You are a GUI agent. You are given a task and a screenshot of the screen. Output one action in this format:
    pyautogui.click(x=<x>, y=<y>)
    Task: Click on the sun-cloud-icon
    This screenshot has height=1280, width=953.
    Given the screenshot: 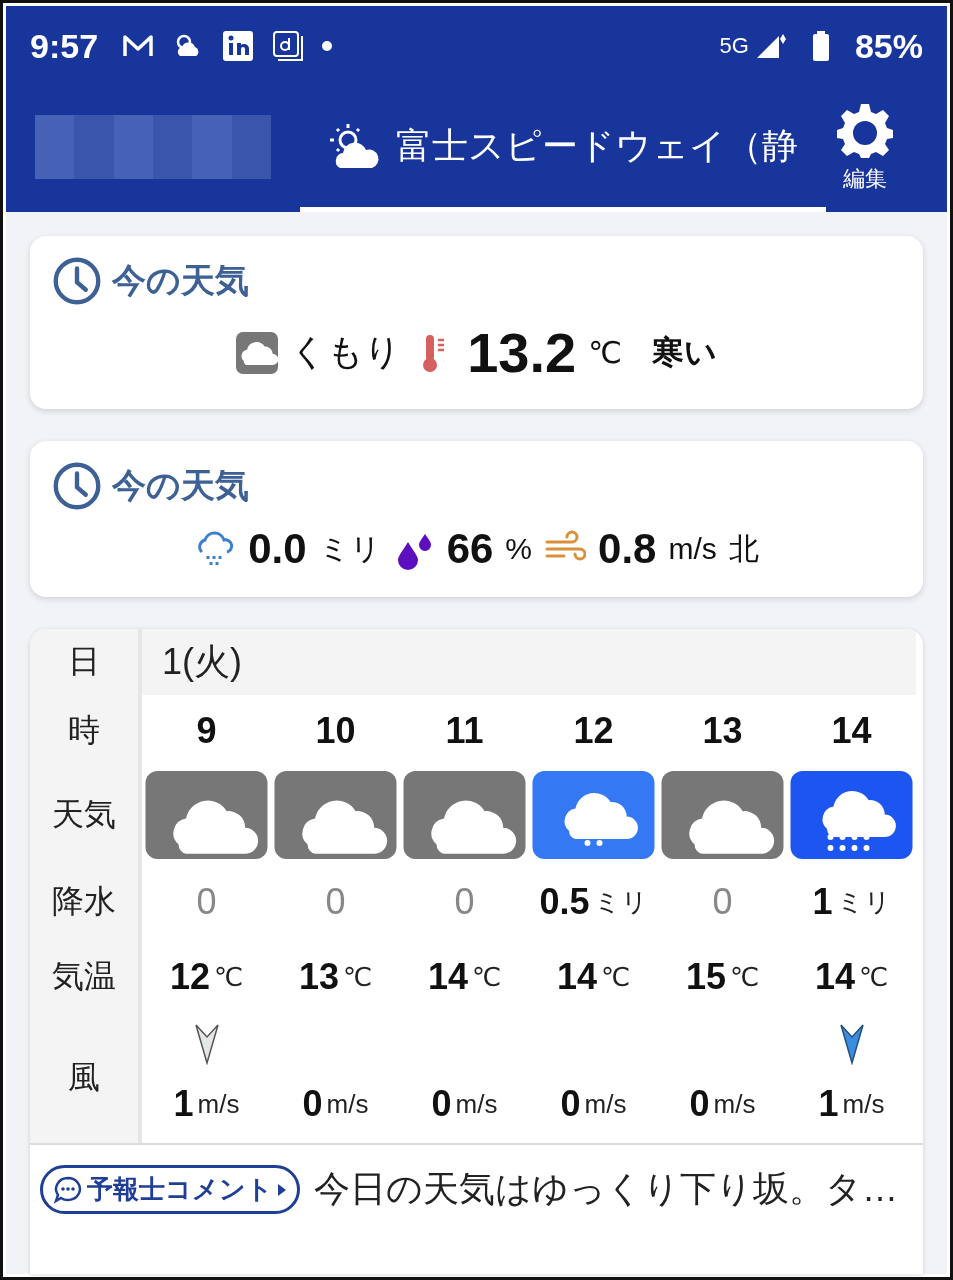 What is the action you would take?
    pyautogui.click(x=353, y=145)
    